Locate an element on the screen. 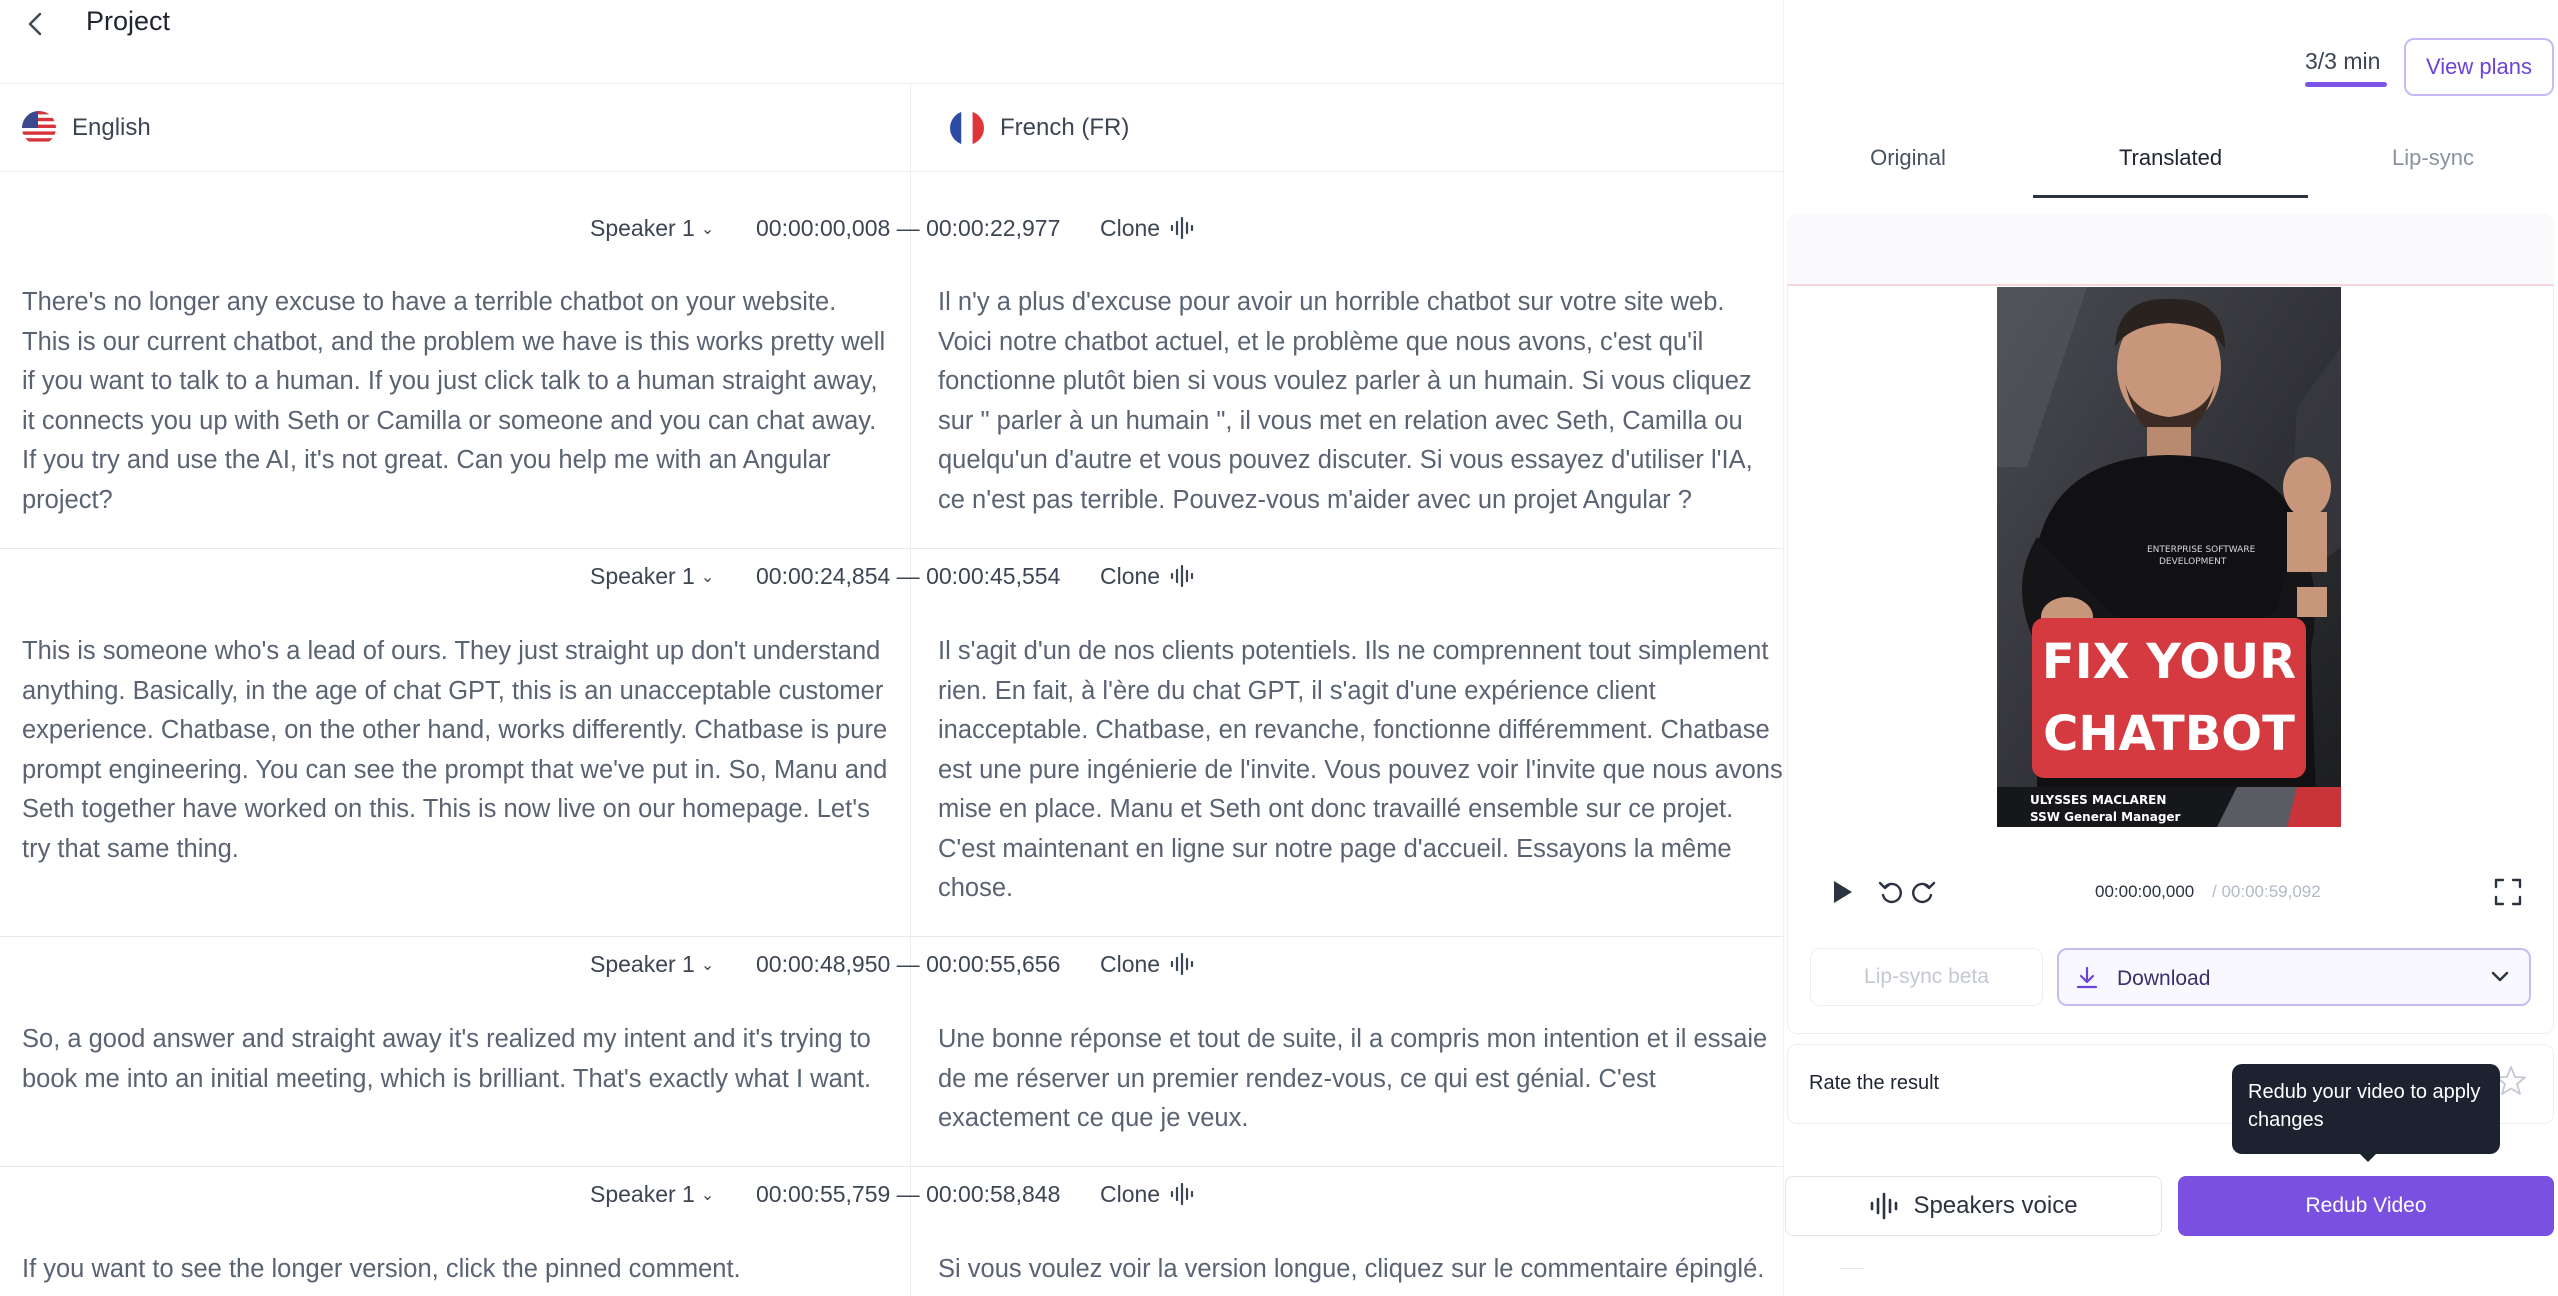  redub-video-button: Redub Video is located at coordinates (2366, 1206).